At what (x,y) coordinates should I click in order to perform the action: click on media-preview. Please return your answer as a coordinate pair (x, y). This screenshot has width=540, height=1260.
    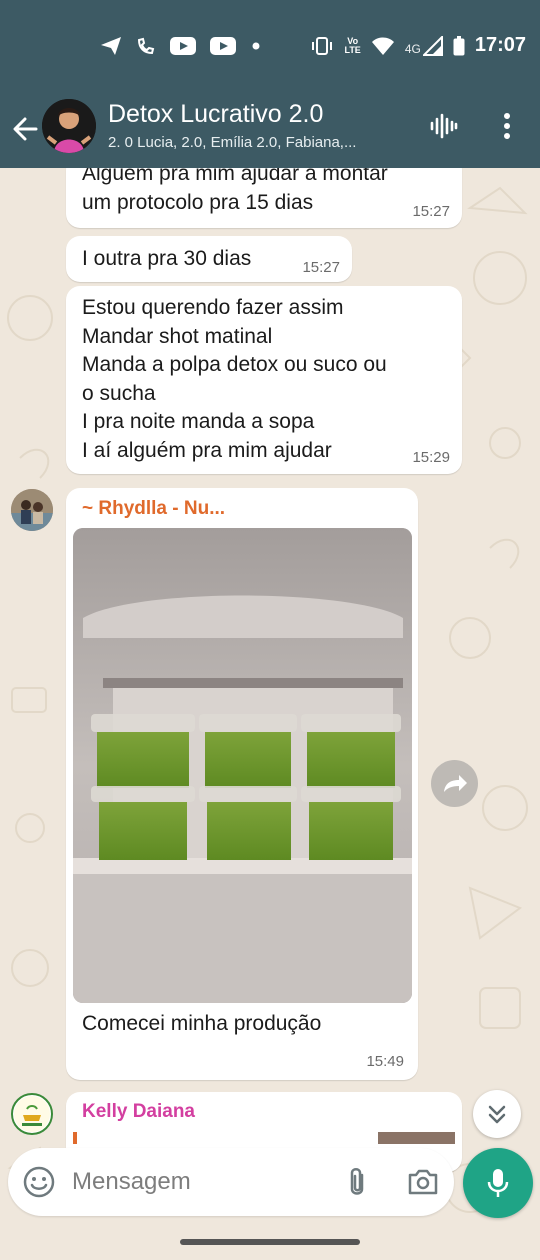
    Looking at the image, I should click on (264, 1138).